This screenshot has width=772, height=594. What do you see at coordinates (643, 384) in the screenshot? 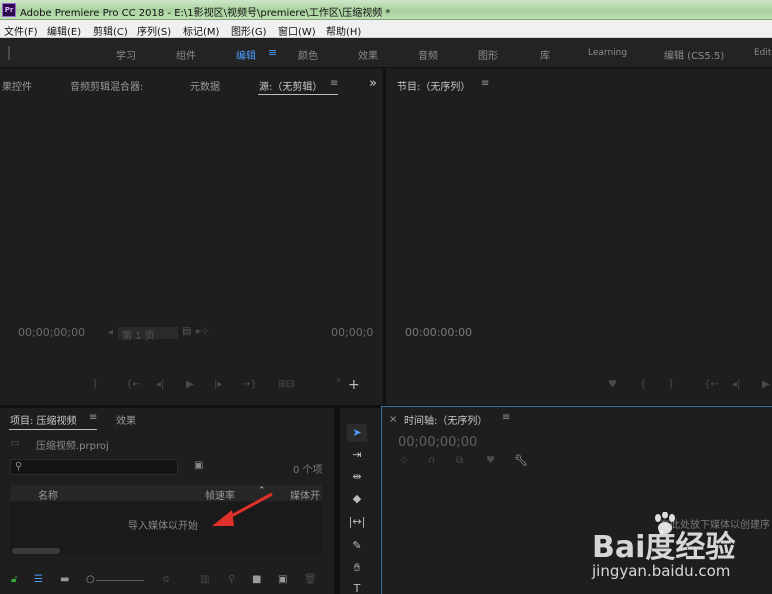
I see `program-mark-in-icon: {` at bounding box center [643, 384].